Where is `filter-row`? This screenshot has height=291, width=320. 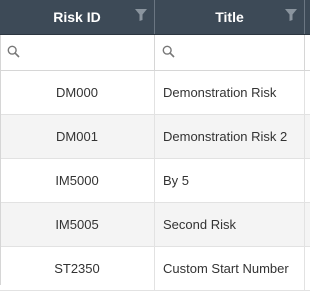 filter-row is located at coordinates (155, 53).